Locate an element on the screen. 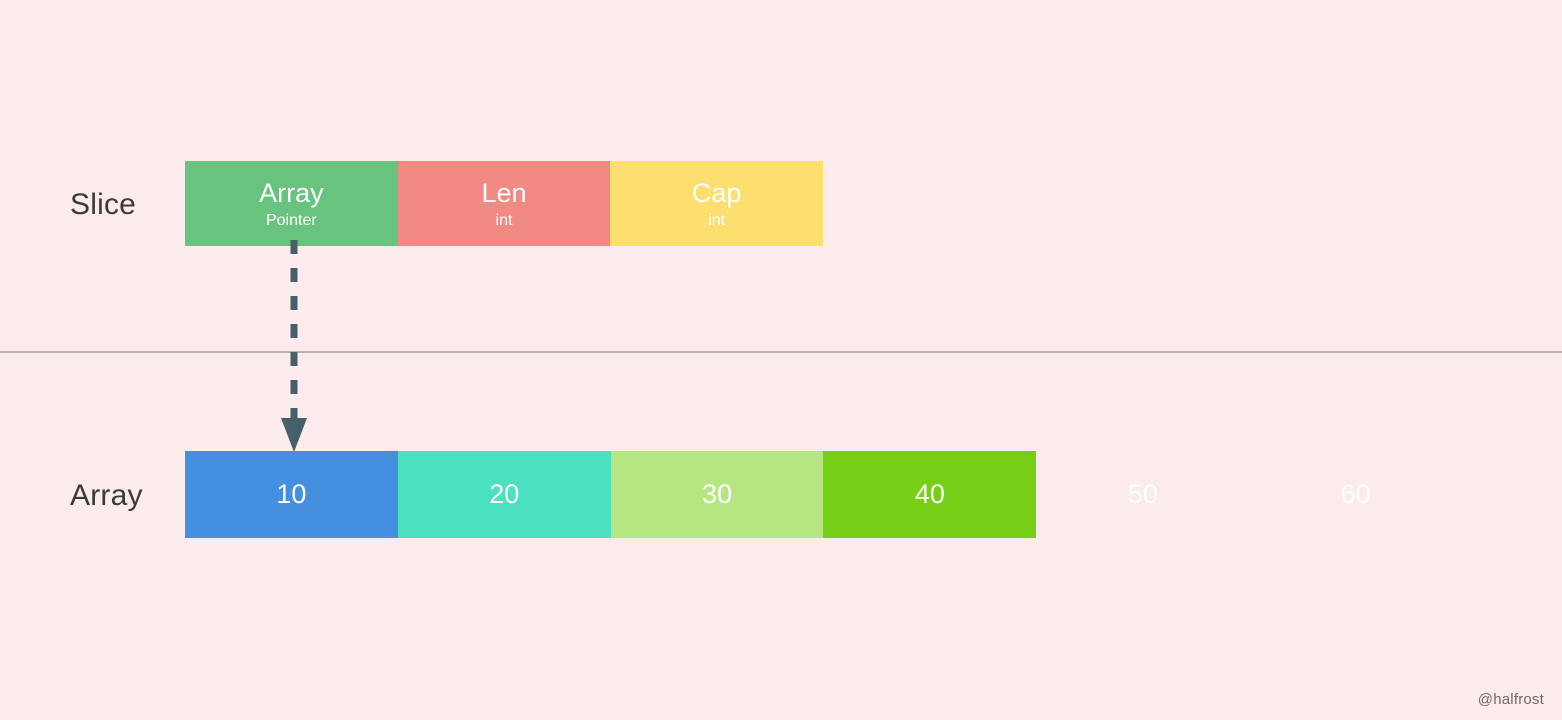 The width and height of the screenshot is (1562, 720). array-cell: 10 is located at coordinates (291, 494).